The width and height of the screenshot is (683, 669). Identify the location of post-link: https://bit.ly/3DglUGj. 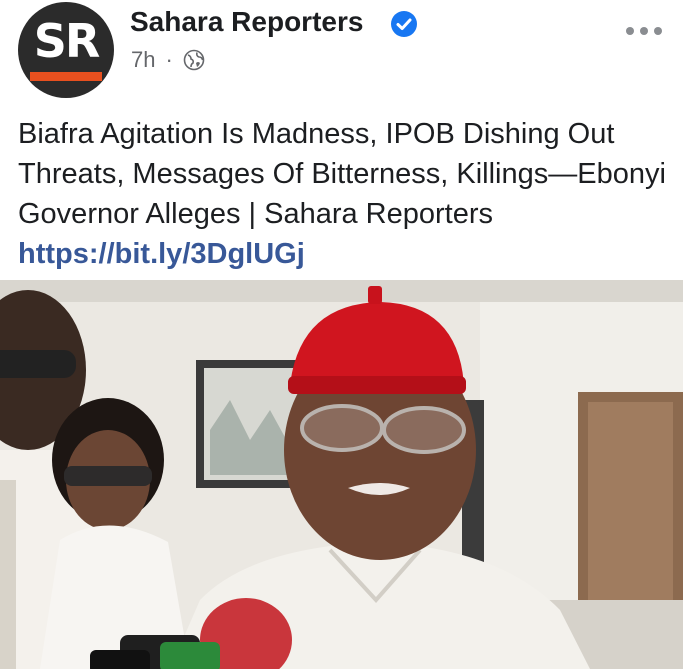
(161, 254).